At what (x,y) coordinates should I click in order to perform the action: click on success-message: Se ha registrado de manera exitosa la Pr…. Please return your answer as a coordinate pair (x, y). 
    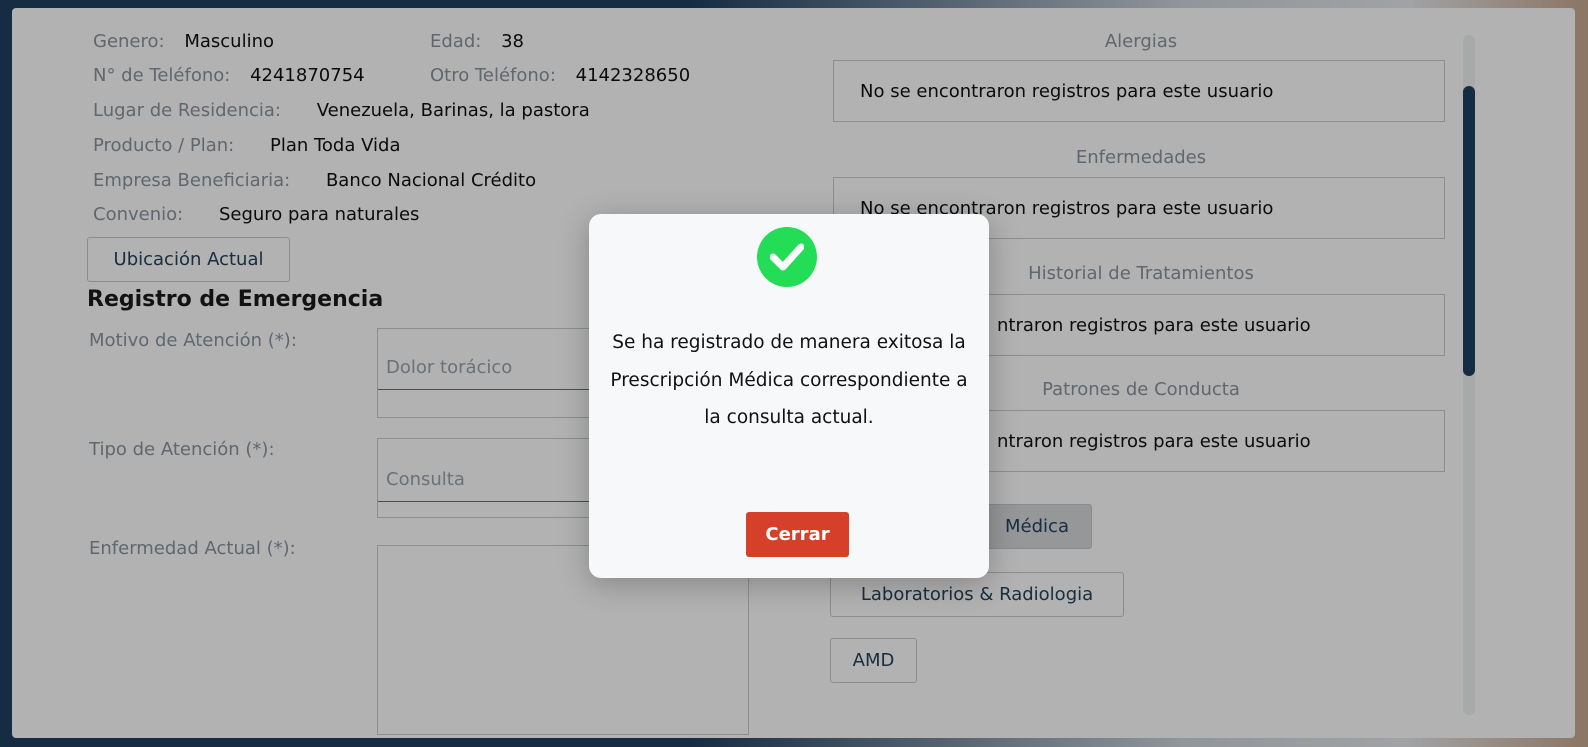
    Looking at the image, I should click on (789, 380).